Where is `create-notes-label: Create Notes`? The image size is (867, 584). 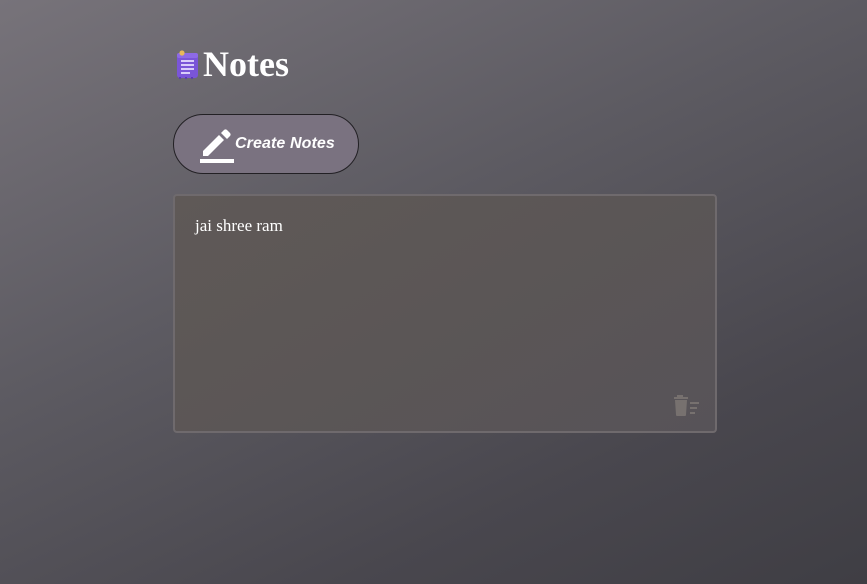
create-notes-label: Create Notes is located at coordinates (285, 143).